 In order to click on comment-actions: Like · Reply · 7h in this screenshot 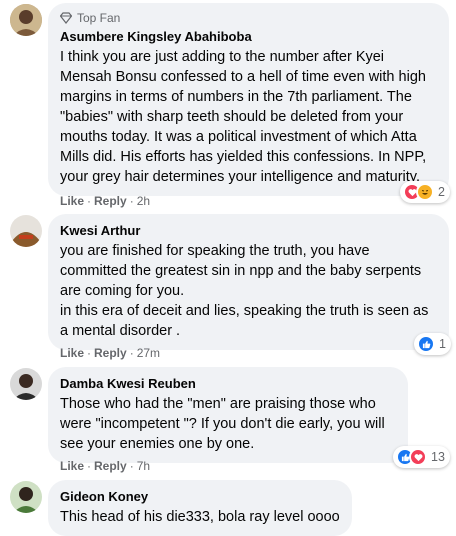, I will do `click(105, 466)`.